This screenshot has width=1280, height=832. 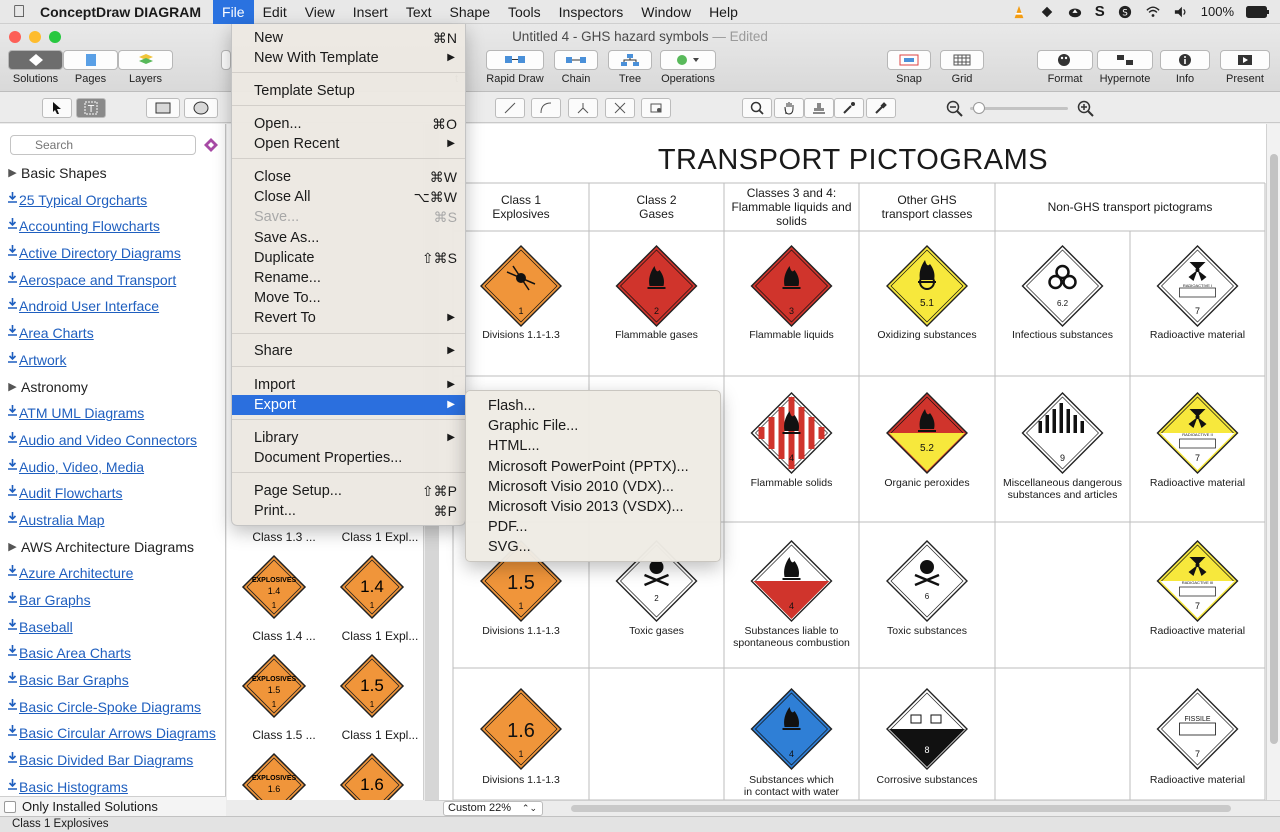 What do you see at coordinates (348, 405) in the screenshot?
I see `file-menu-item: Export ▶` at bounding box center [348, 405].